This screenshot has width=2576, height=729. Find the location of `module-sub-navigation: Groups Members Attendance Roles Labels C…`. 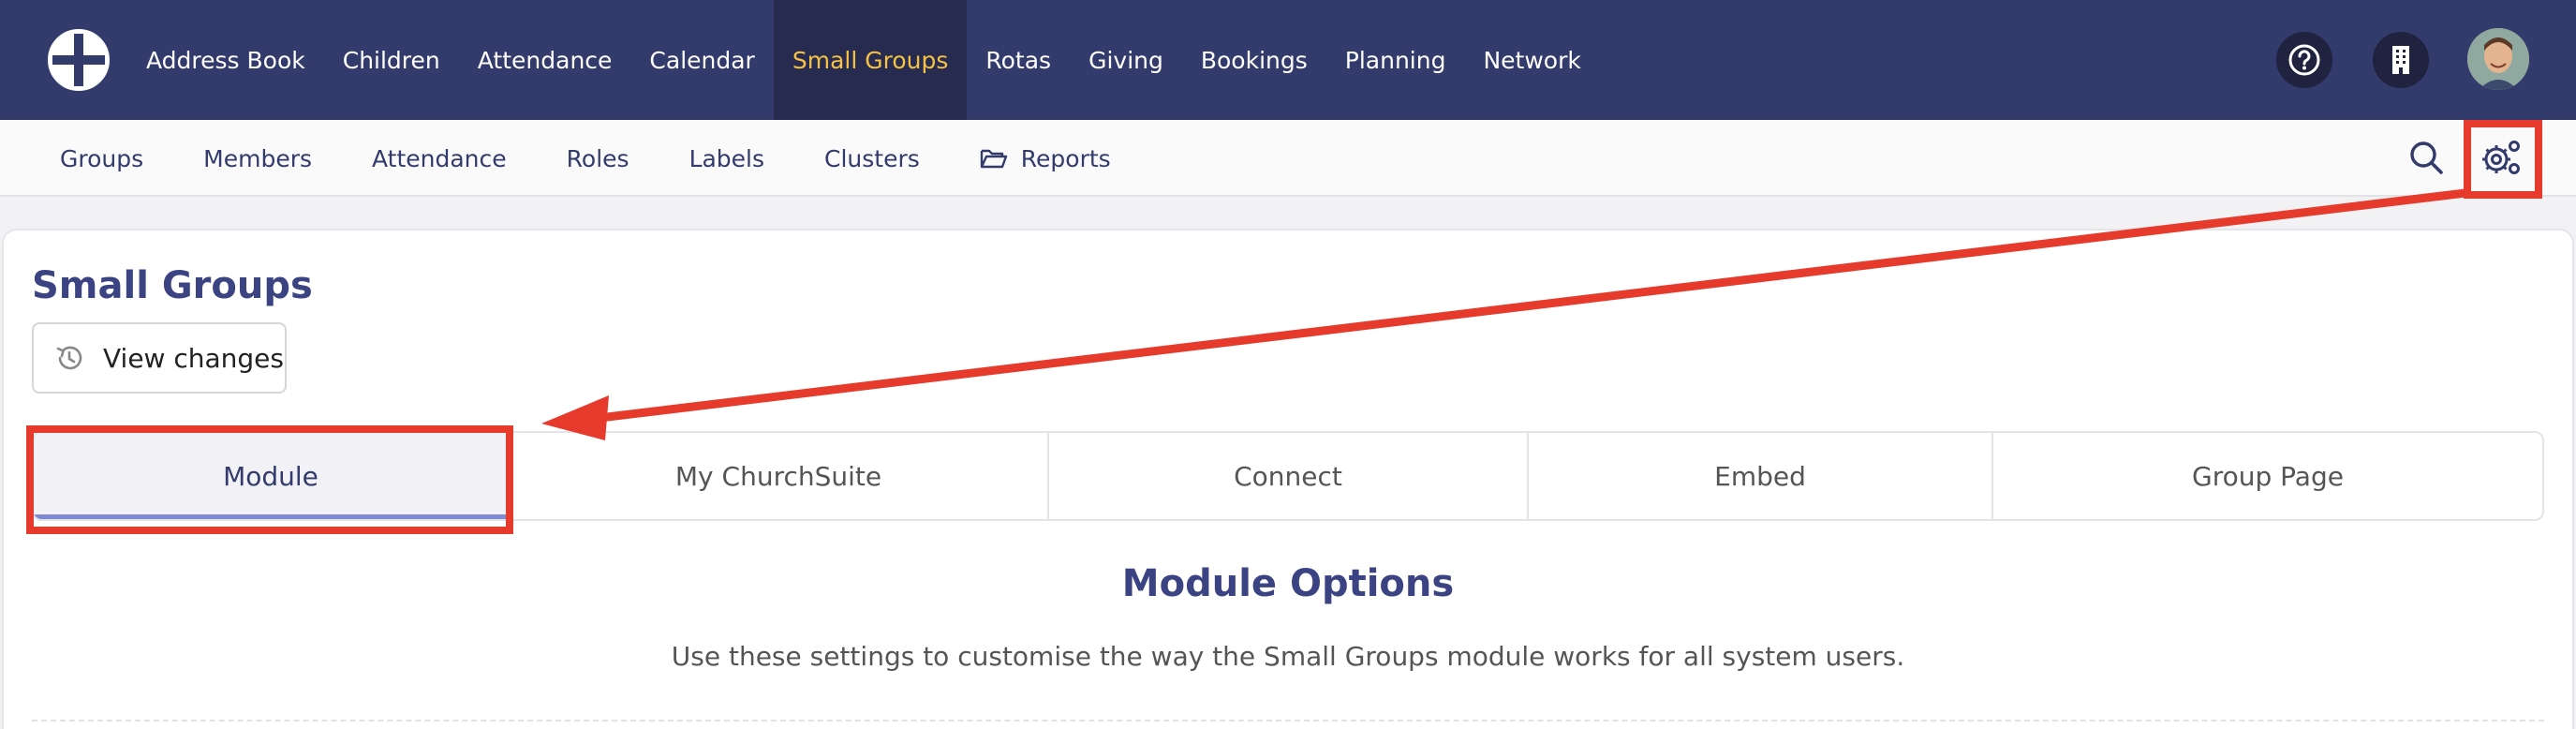

module-sub-navigation: Groups Members Attendance Roles Labels C… is located at coordinates (1288, 158).